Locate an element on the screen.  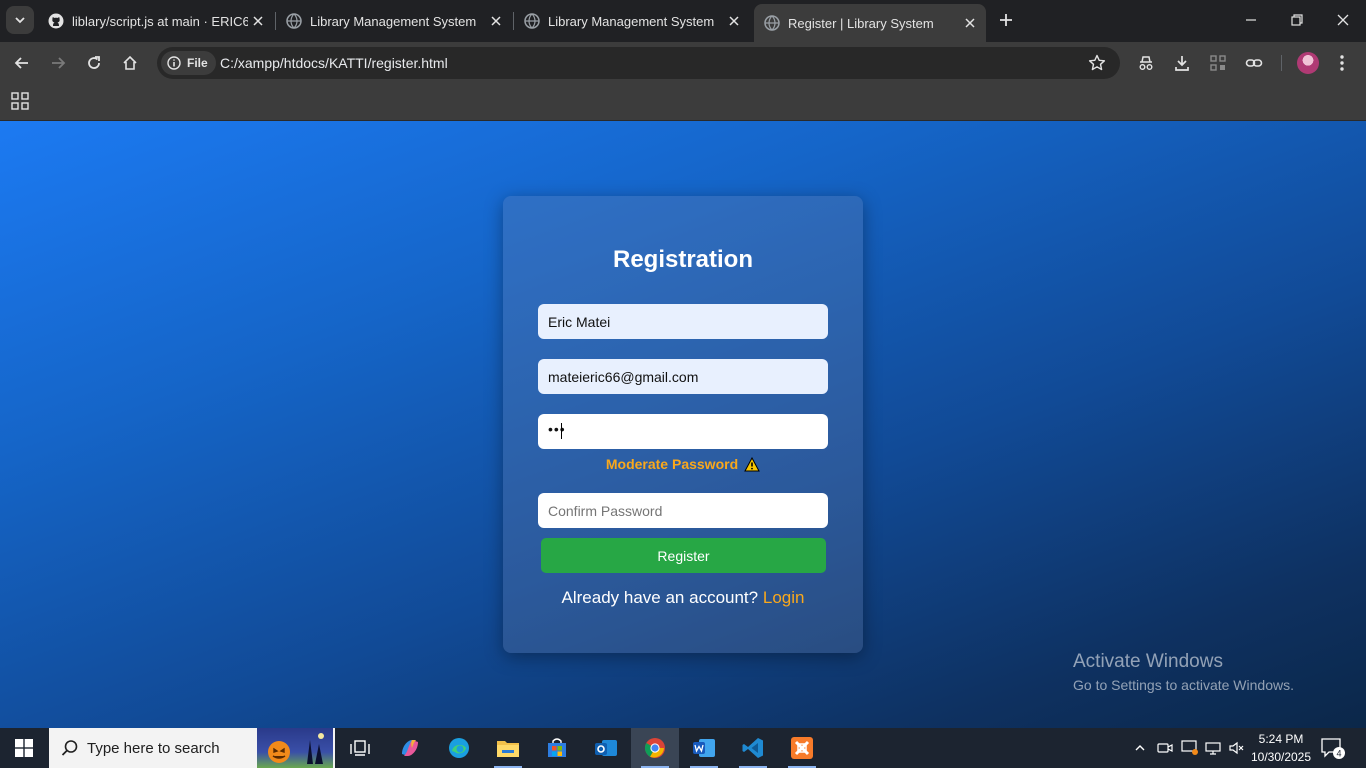
vscode-app is located at coordinates (753, 748).